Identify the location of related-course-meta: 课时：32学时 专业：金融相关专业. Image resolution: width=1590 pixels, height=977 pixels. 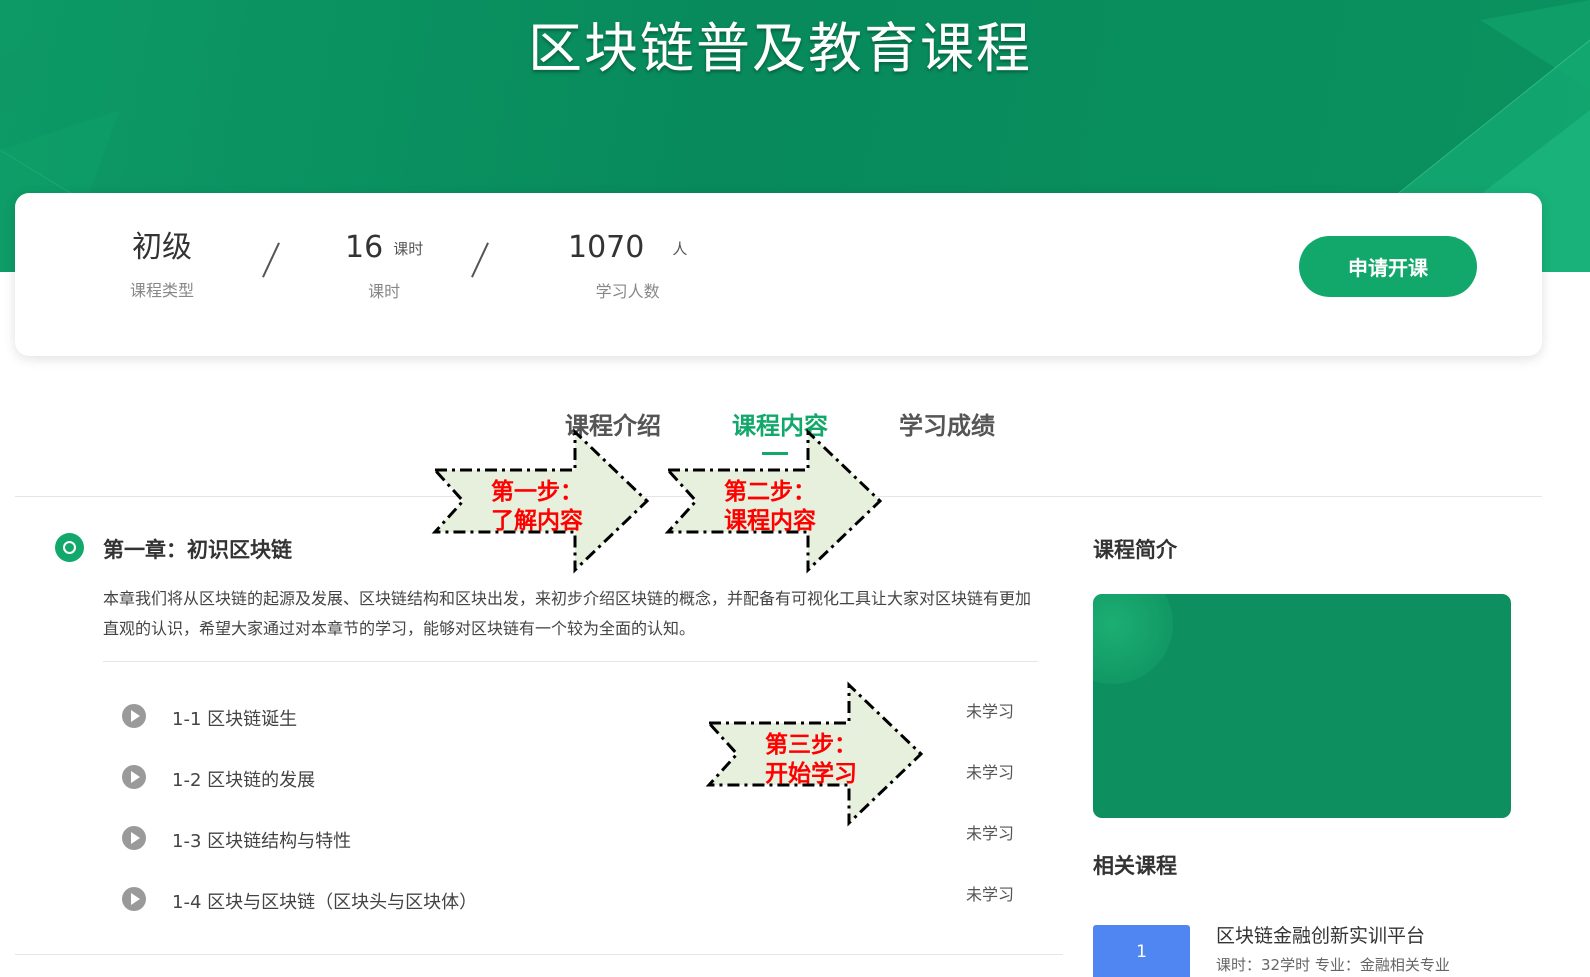
(1333, 965).